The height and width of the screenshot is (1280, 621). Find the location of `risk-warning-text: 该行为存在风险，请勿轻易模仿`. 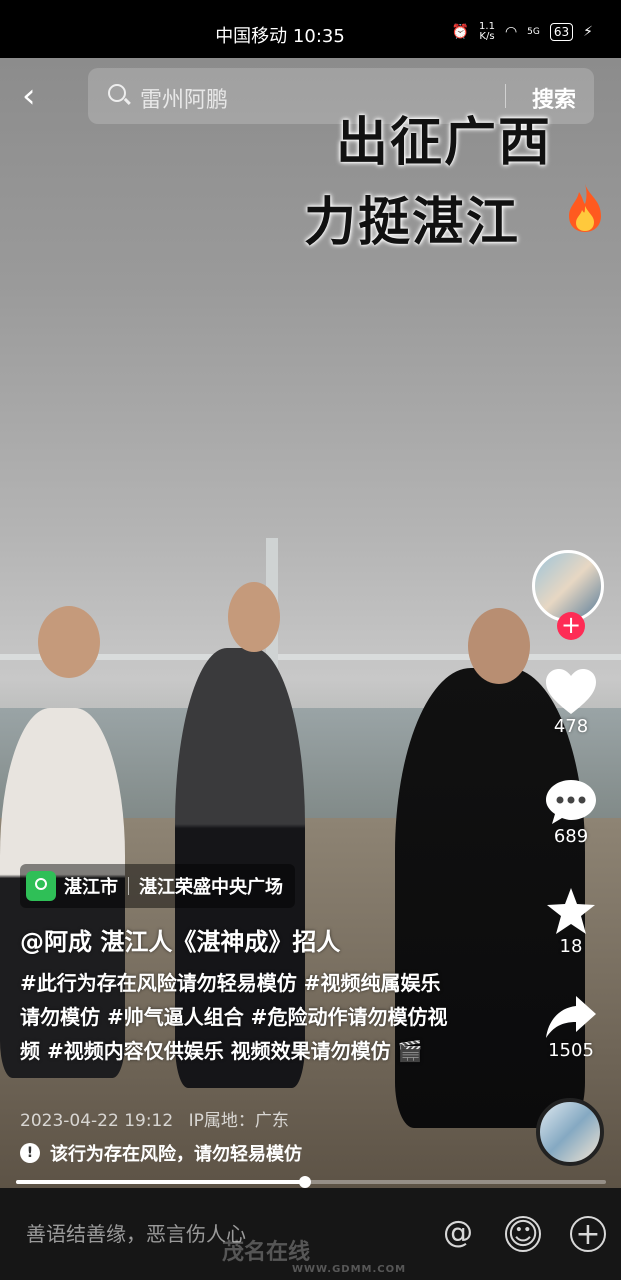

risk-warning-text: 该行为存在风险，请勿轻易模仿 is located at coordinates (176, 1154).